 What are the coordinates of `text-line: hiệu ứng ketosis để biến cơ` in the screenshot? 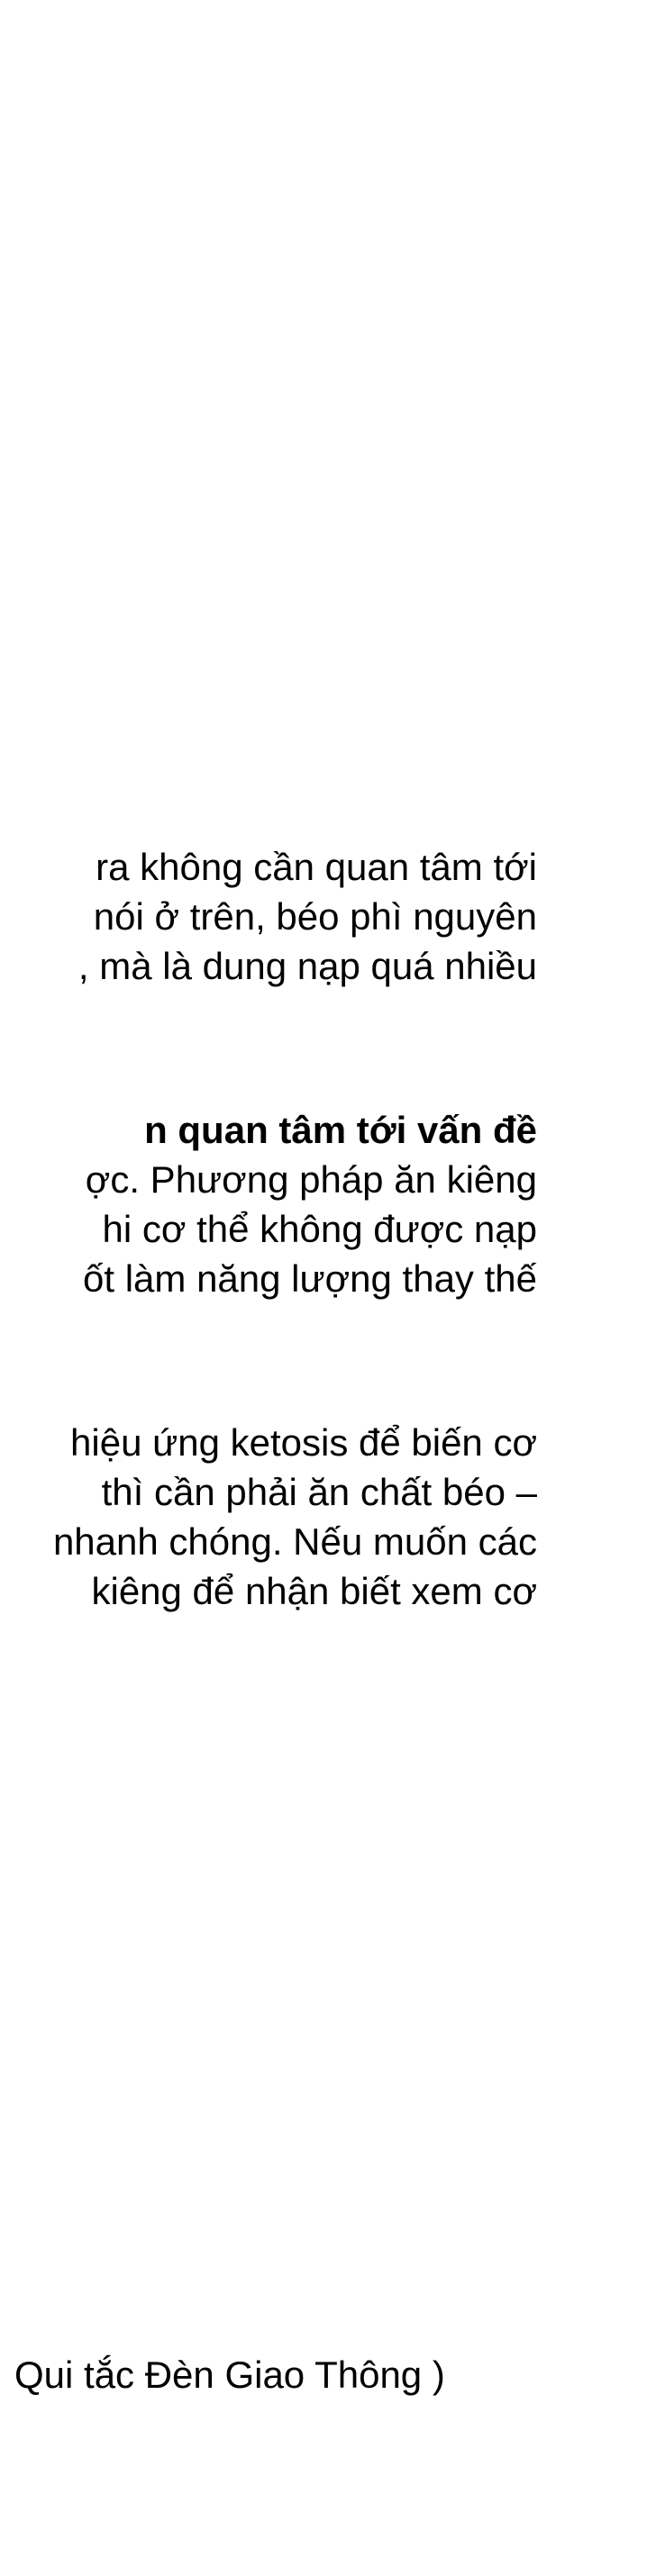 It's located at (303, 1442).